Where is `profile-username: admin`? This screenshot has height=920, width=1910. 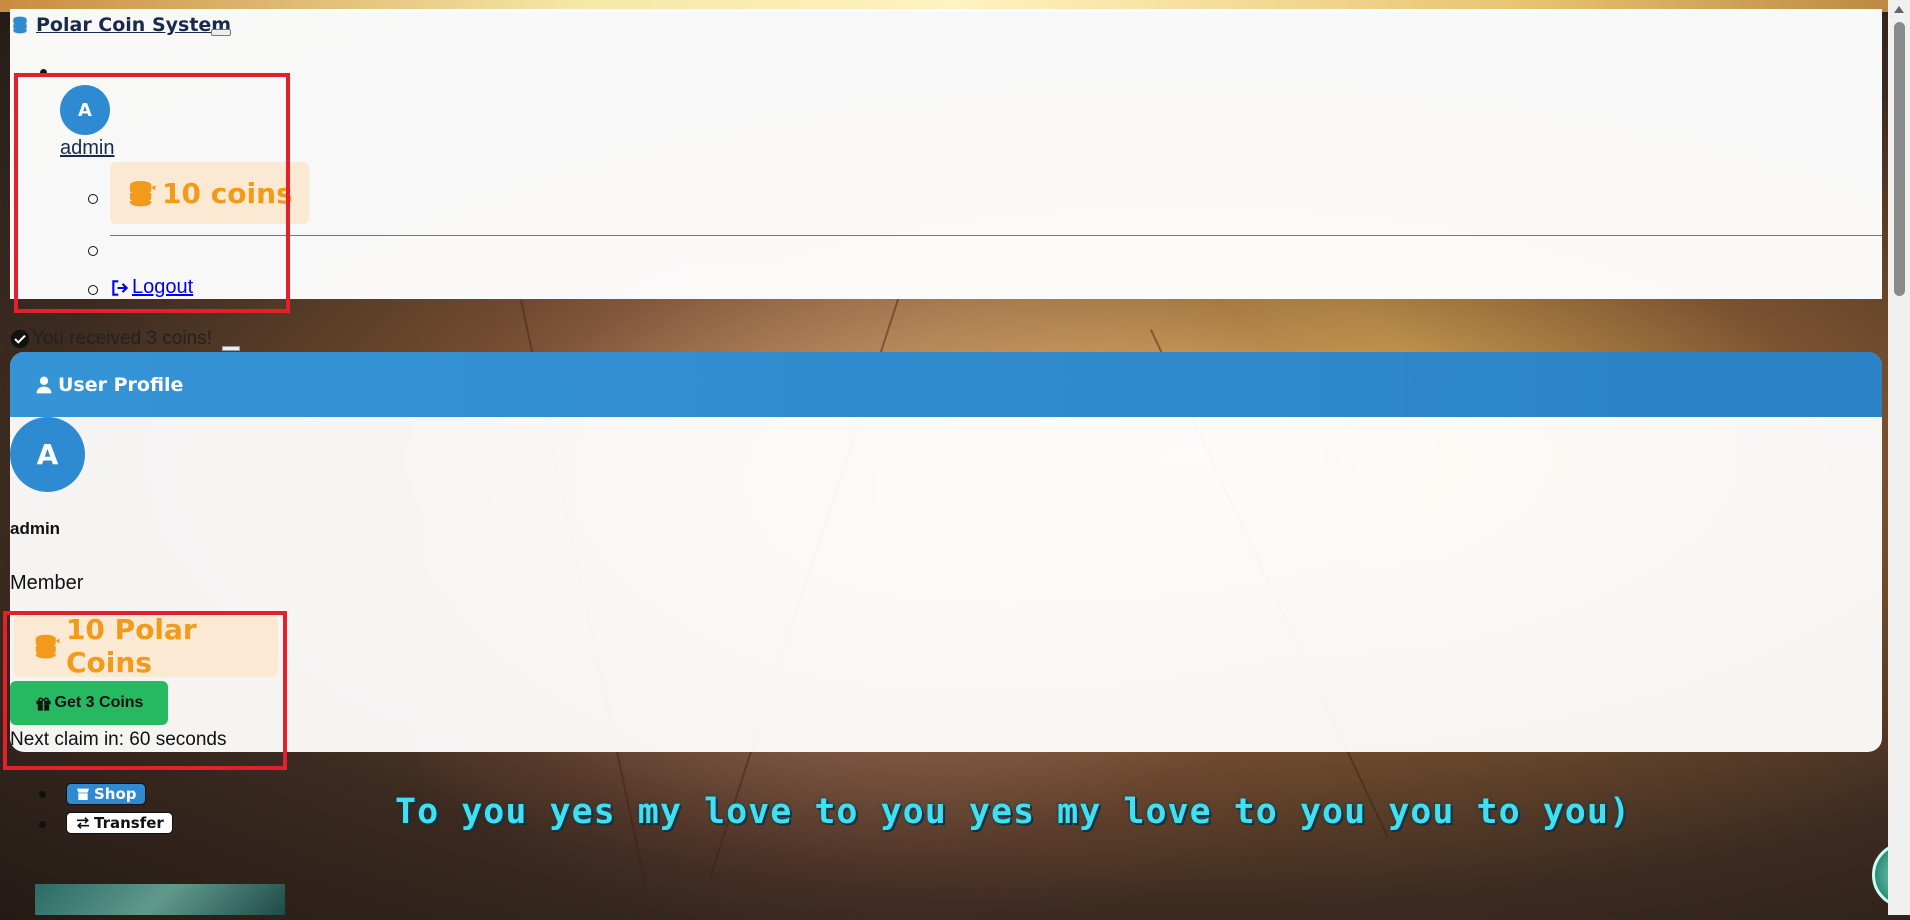 profile-username: admin is located at coordinates (35, 528).